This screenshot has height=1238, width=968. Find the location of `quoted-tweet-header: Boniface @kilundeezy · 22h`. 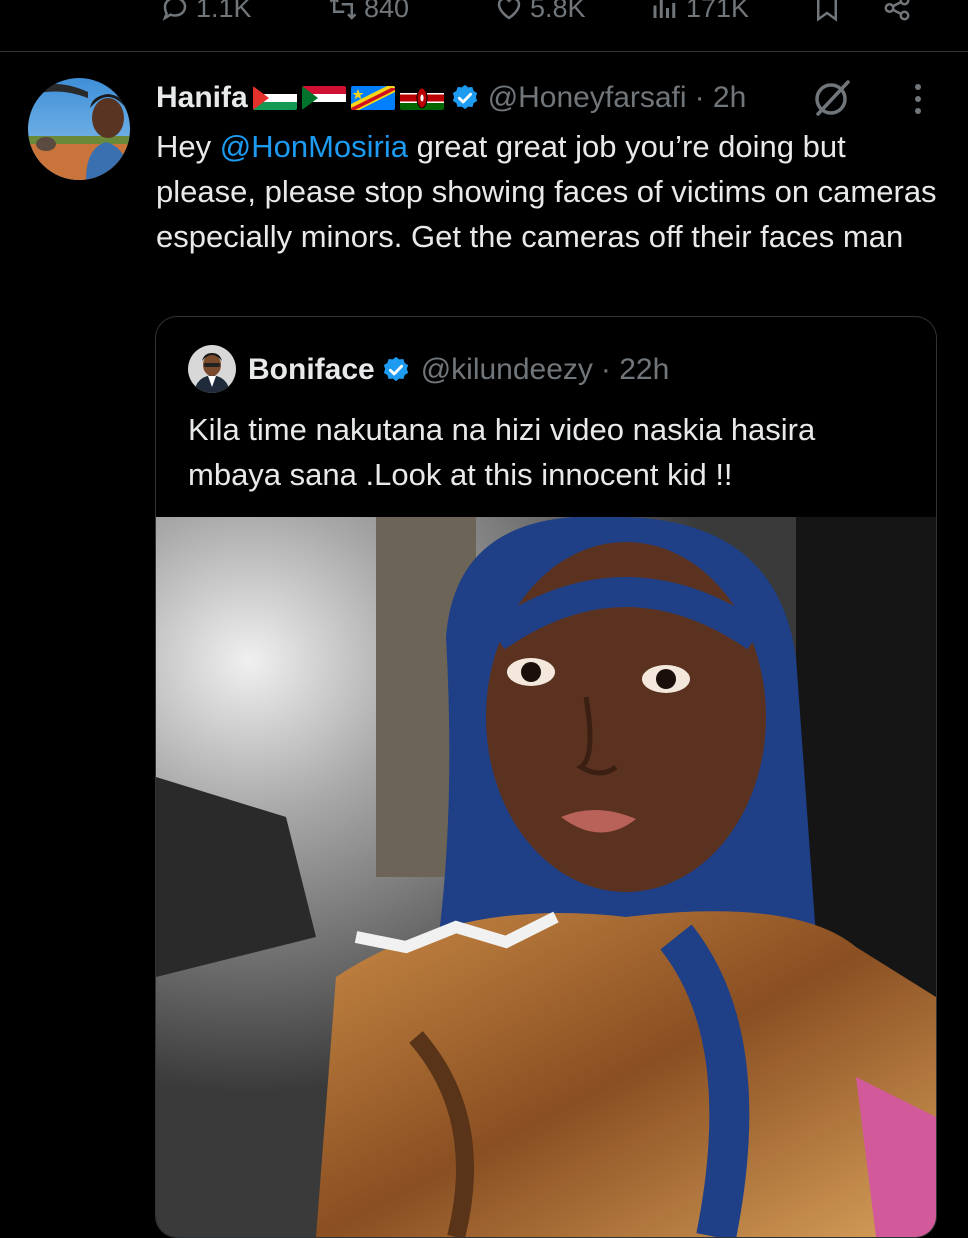

quoted-tweet-header: Boniface @kilundeezy · 22h is located at coordinates (458, 370).